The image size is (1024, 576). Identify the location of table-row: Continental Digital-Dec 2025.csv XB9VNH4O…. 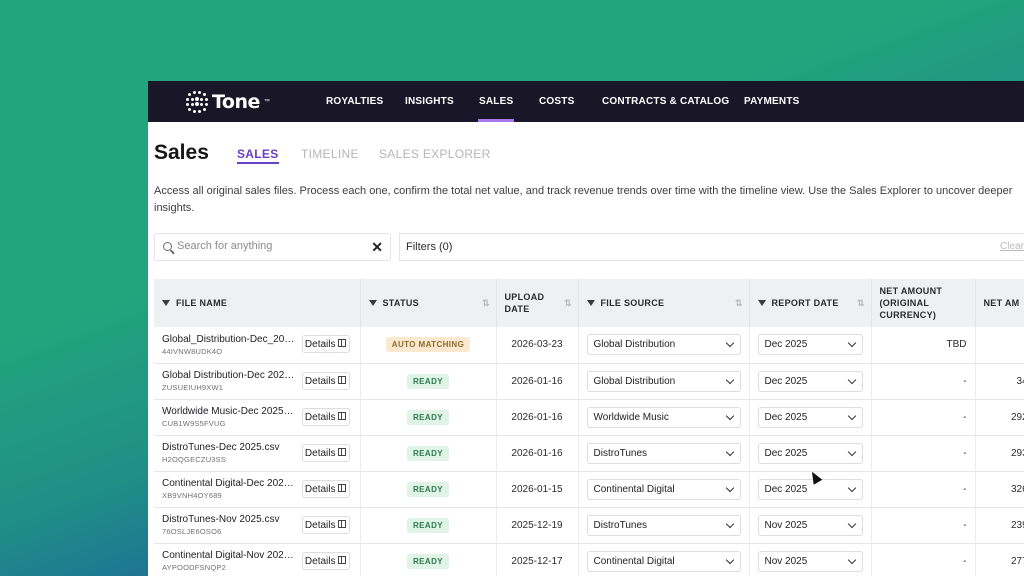
(589, 489).